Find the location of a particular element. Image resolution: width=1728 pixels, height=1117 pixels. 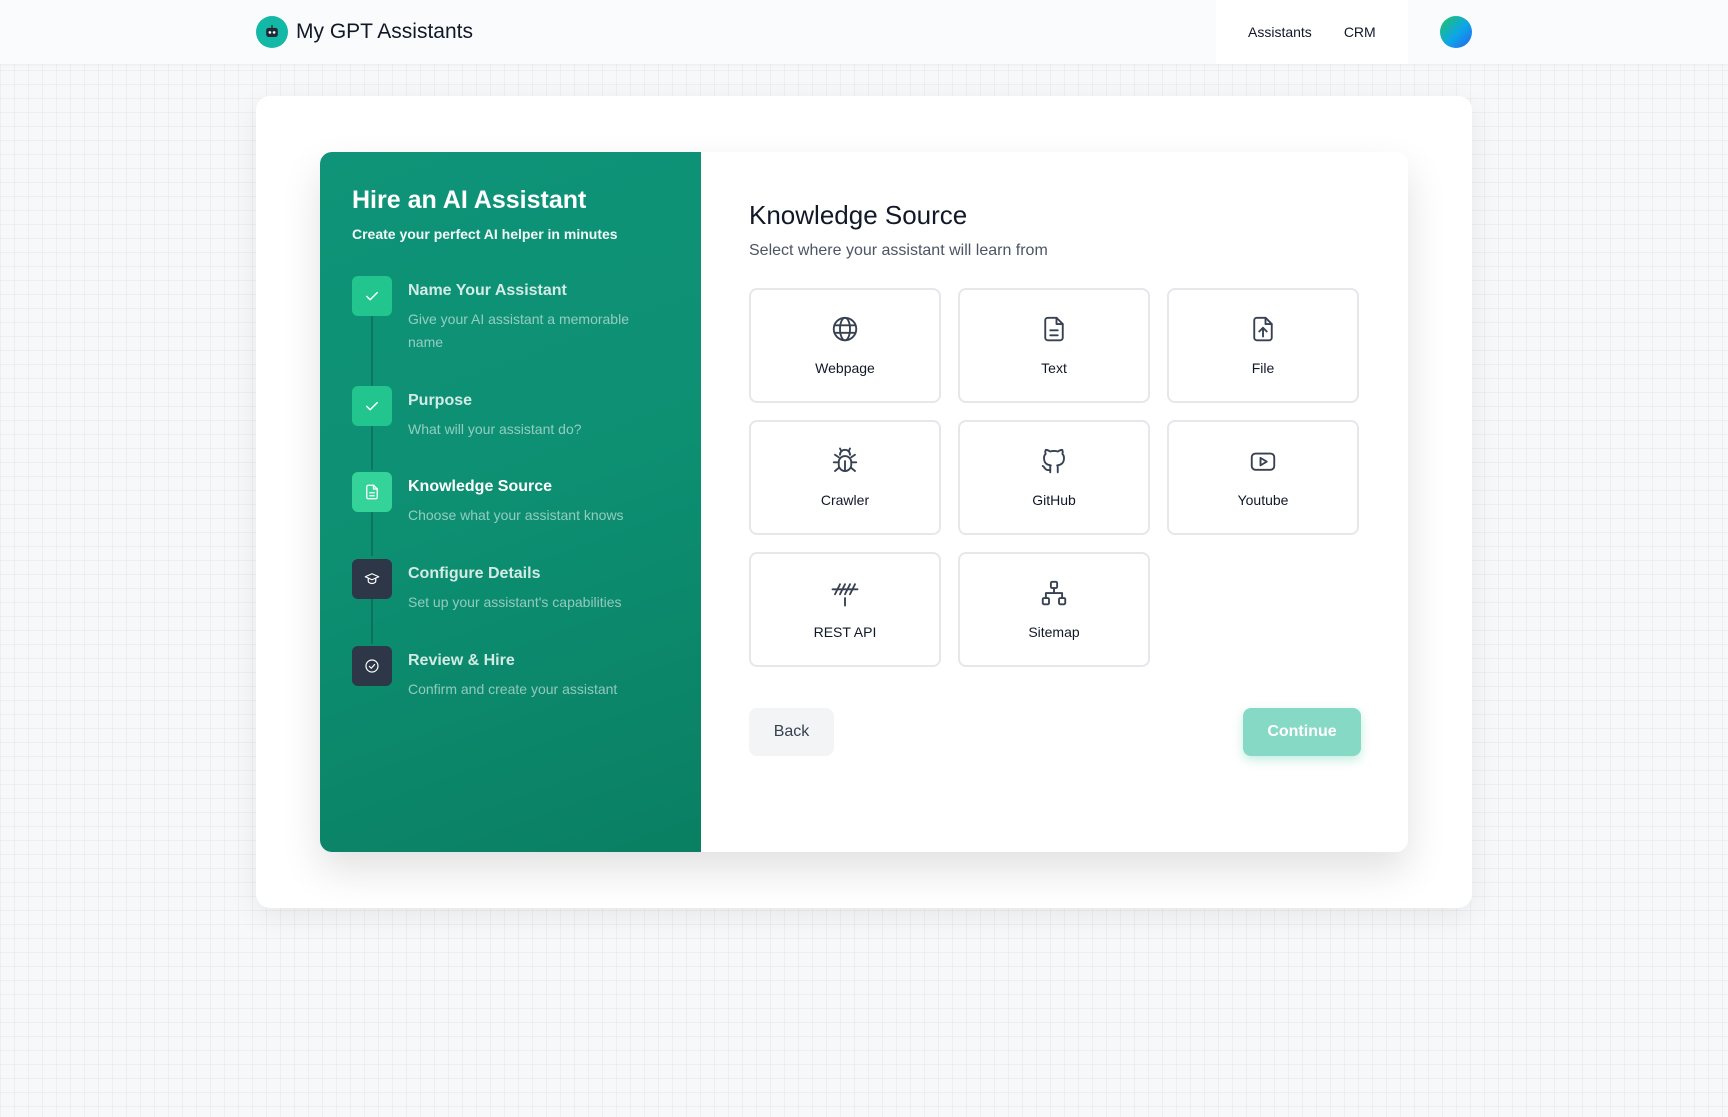

graduation-cap-icon is located at coordinates (372, 579).